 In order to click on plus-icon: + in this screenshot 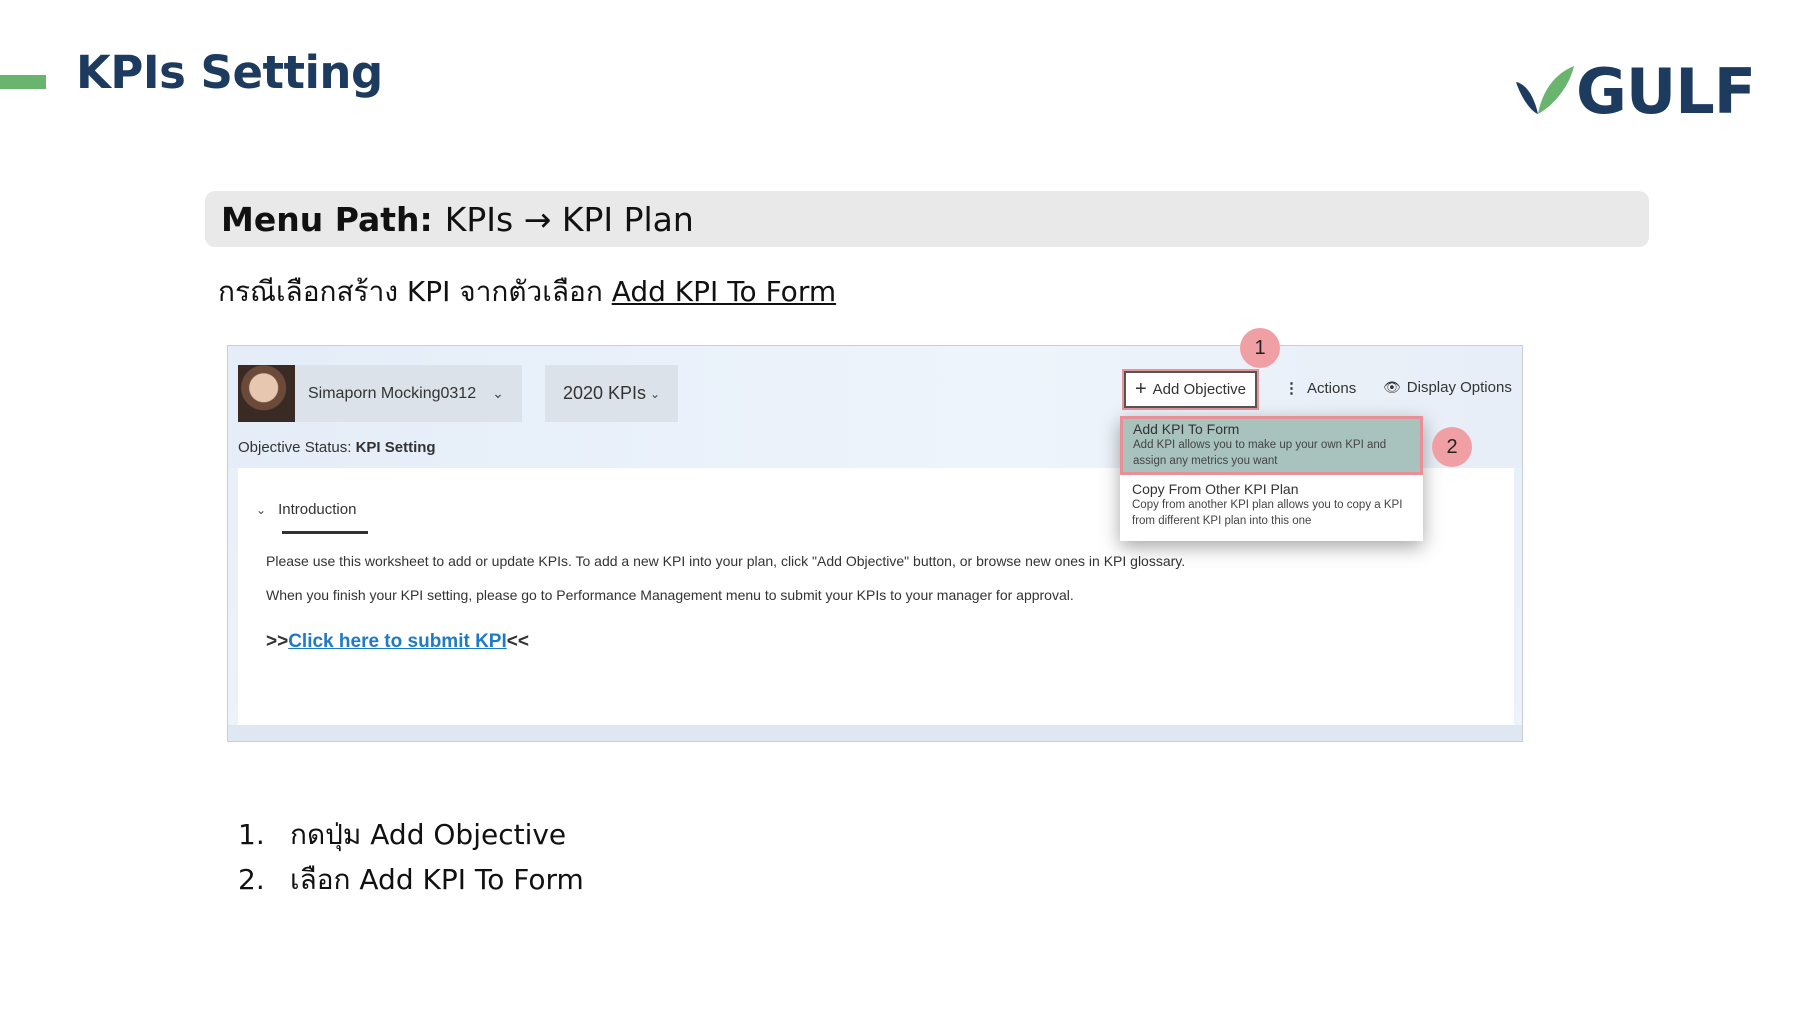, I will do `click(1140, 389)`.